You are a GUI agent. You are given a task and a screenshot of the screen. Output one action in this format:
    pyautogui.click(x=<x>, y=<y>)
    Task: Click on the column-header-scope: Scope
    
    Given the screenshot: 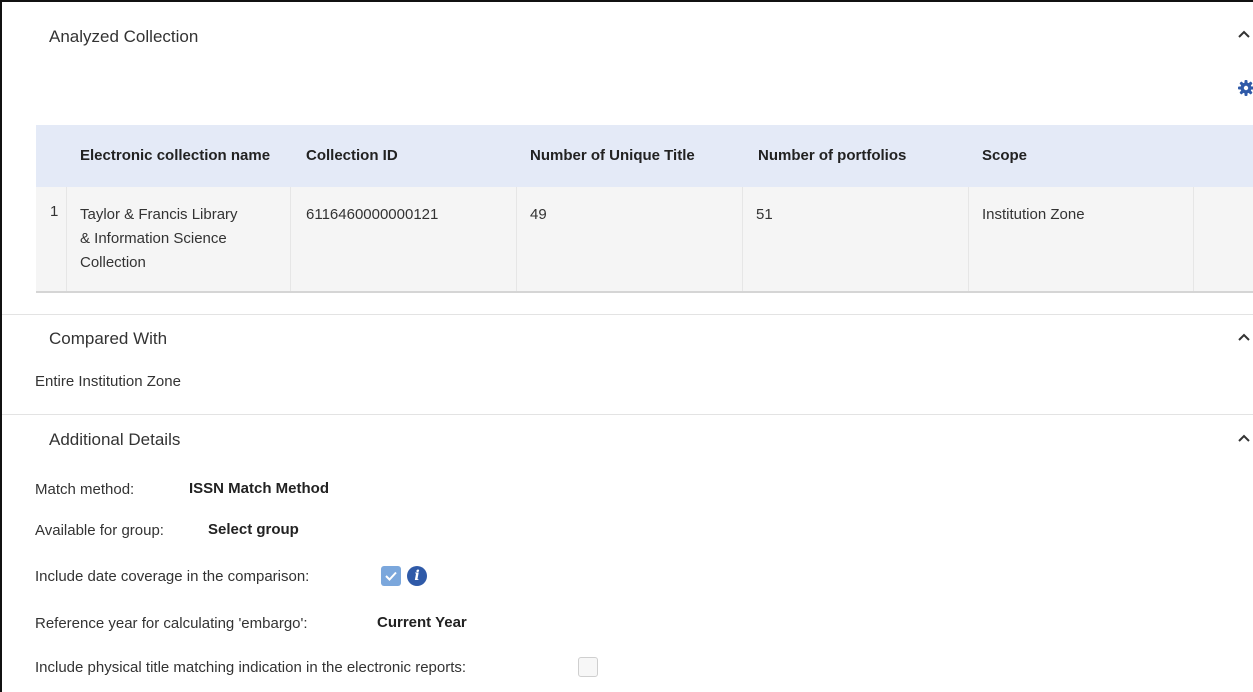 What is the action you would take?
    pyautogui.click(x=1004, y=155)
    